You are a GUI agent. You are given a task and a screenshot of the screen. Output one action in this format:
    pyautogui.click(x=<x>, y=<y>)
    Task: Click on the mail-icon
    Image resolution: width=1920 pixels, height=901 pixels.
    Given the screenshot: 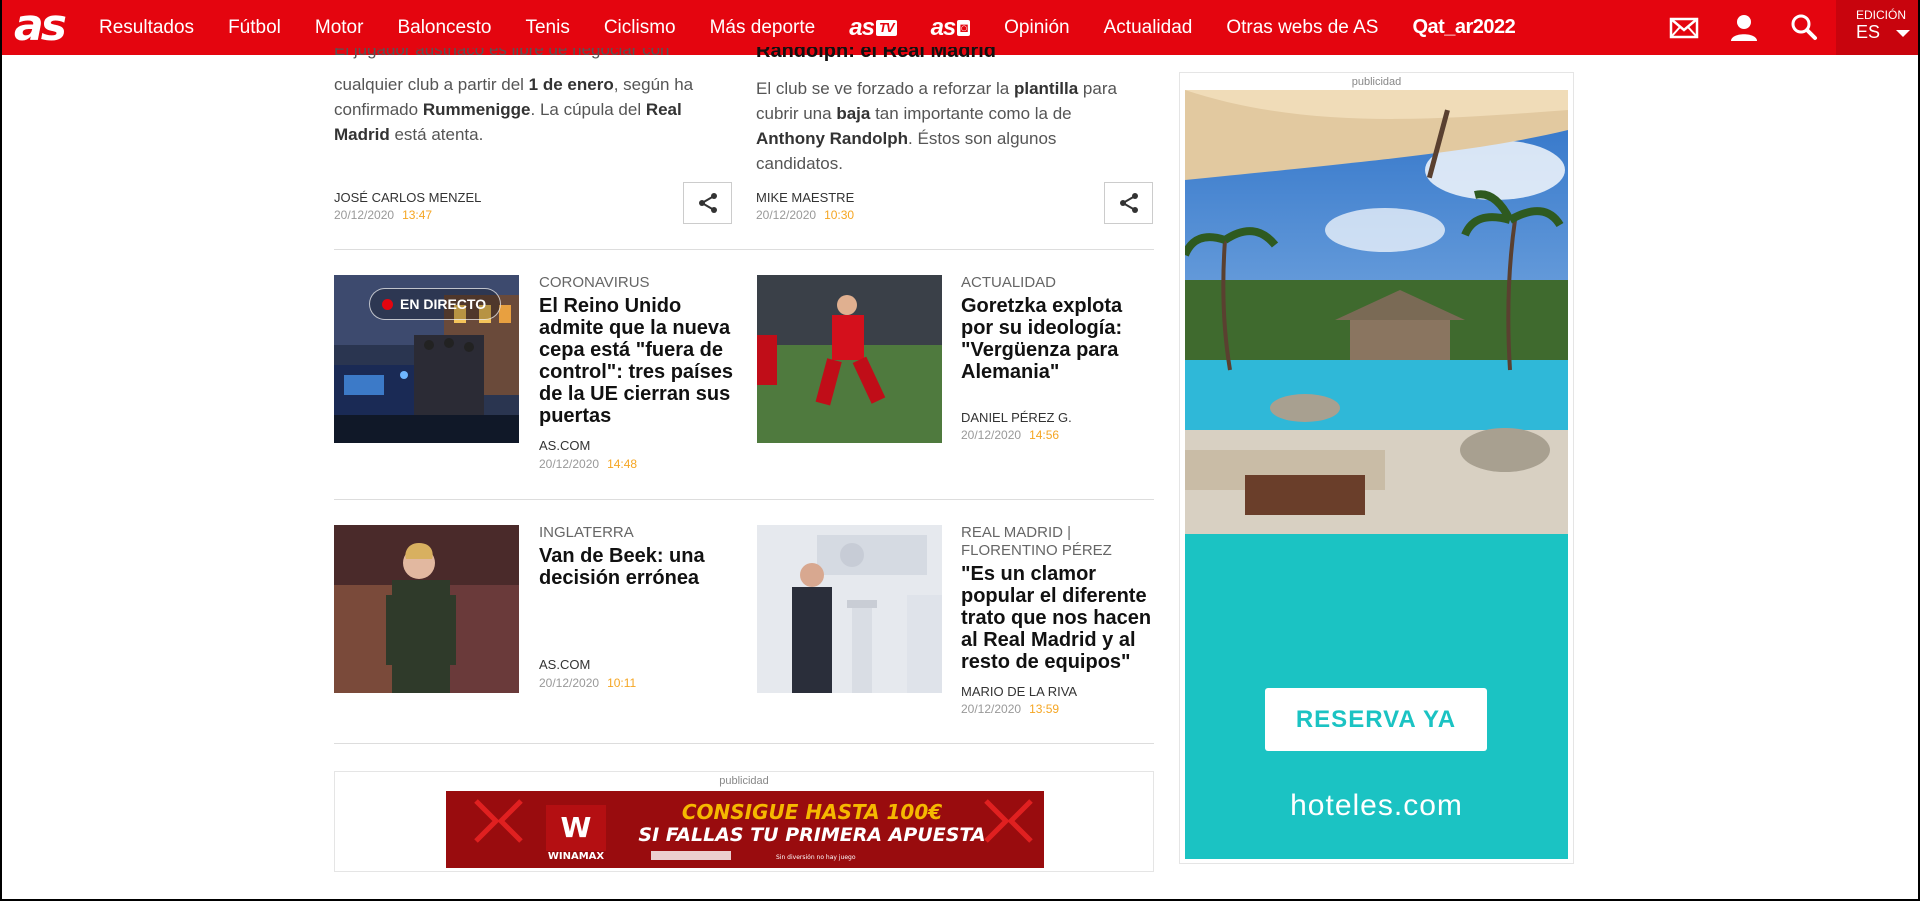 What is the action you would take?
    pyautogui.click(x=1684, y=28)
    